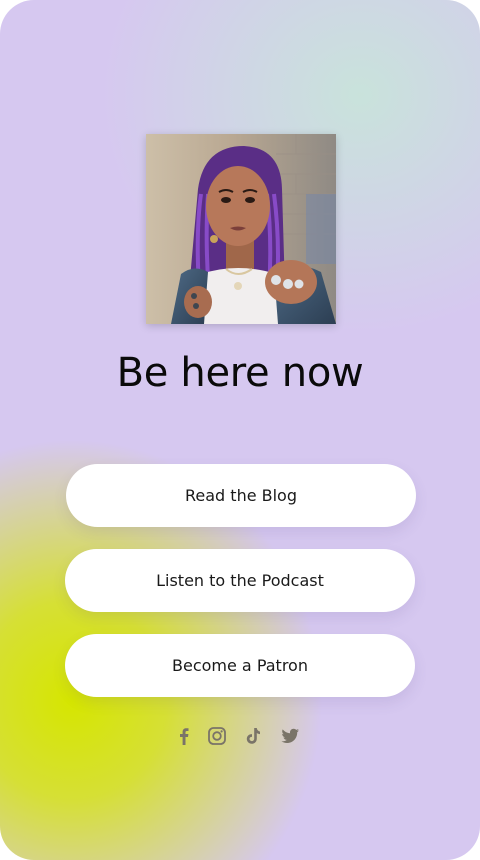 This screenshot has height=860, width=480. I want to click on become-patron-button-label: Become a Patron, so click(240, 665).